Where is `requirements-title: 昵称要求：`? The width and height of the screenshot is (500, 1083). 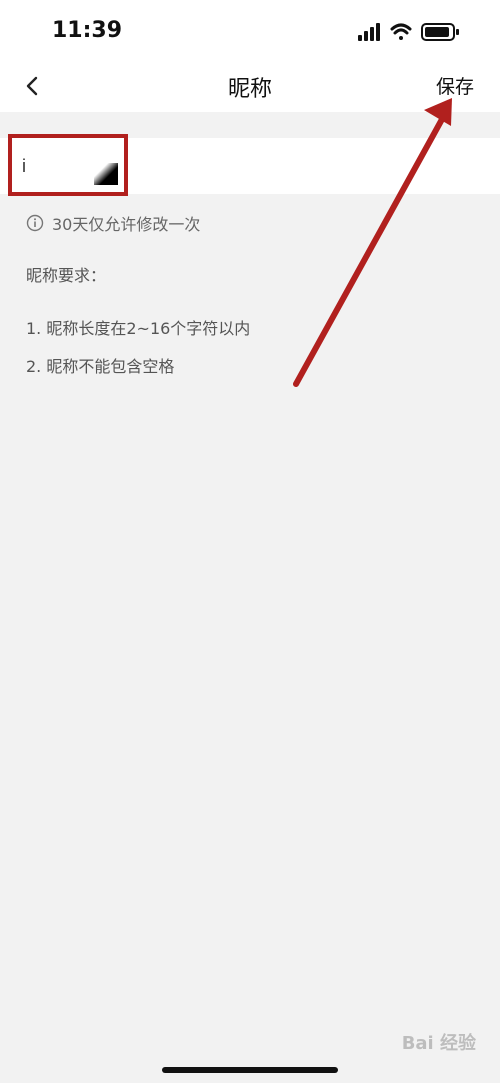
requirements-title: 昵称要求： is located at coordinates (66, 275).